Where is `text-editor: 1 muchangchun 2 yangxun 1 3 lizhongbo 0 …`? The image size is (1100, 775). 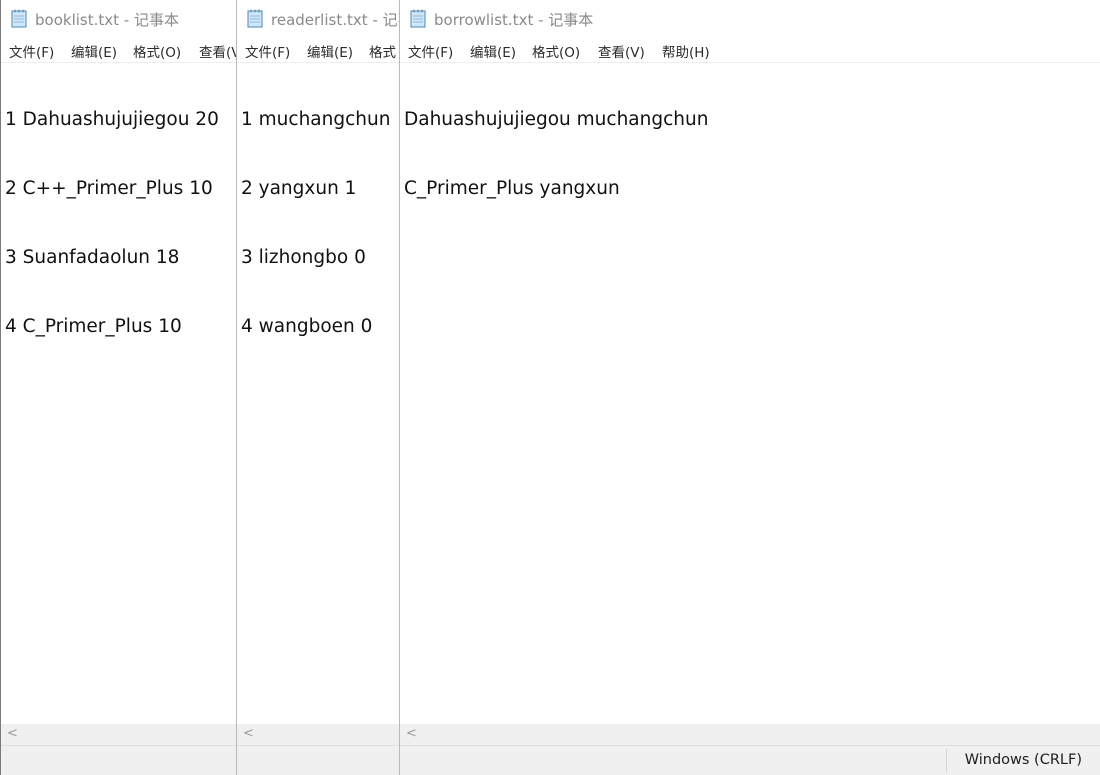 text-editor: 1 muchangchun 2 yangxun 1 3 lizhongbo 0 … is located at coordinates (321, 223).